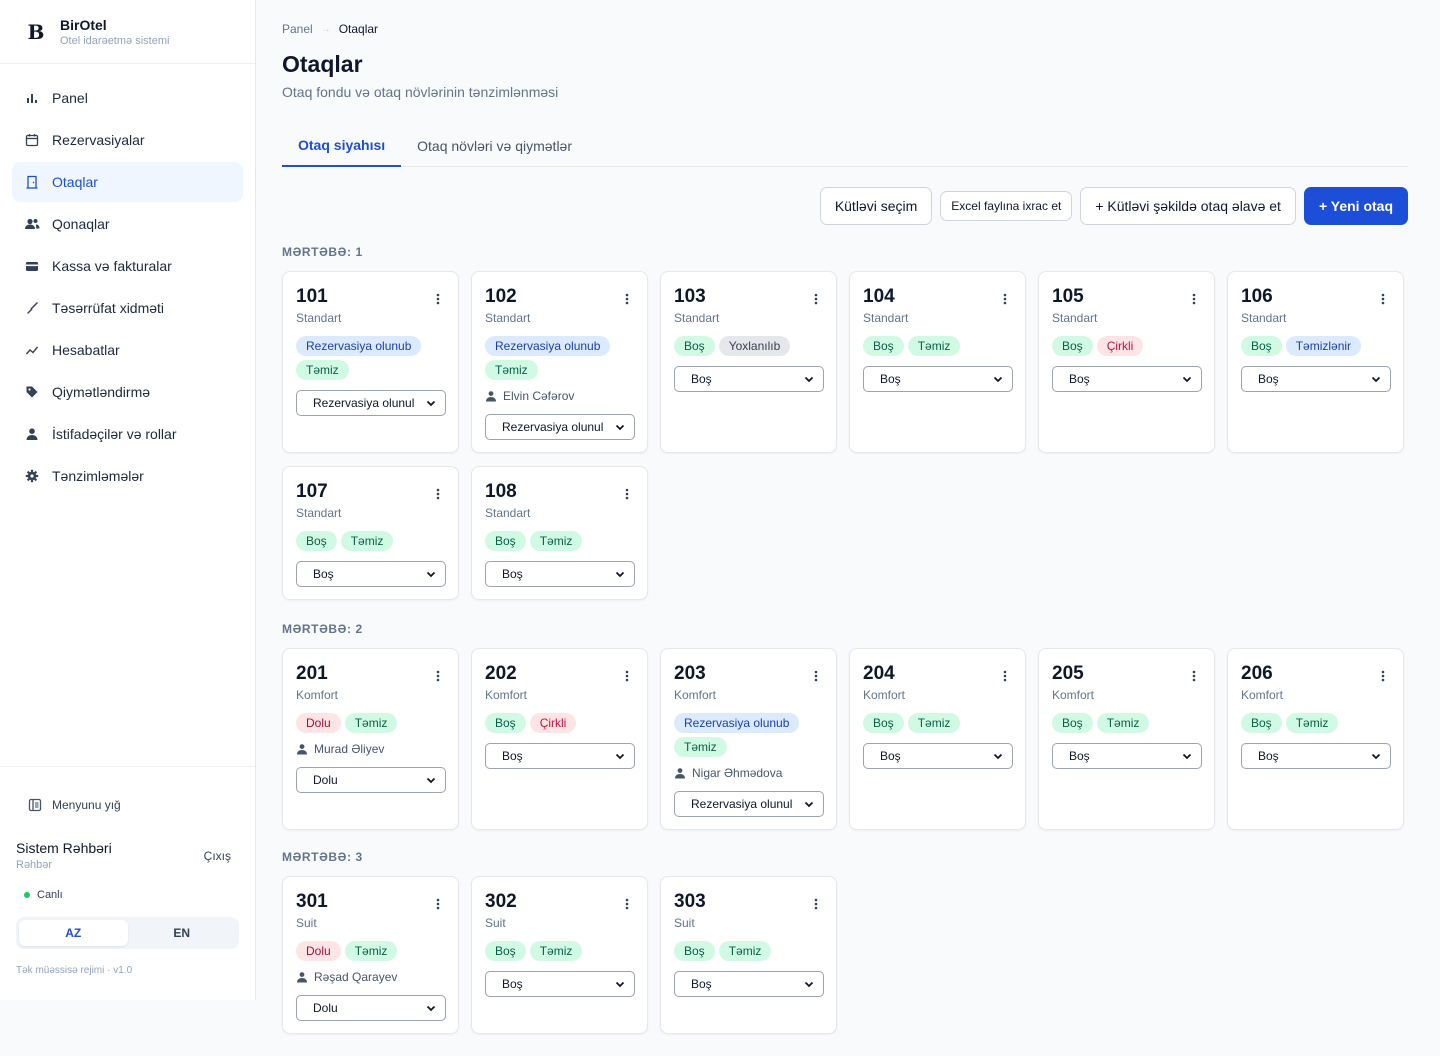 This screenshot has height=1056, width=1440. Describe the element at coordinates (501, 491) in the screenshot. I see `room-number: 108` at that location.